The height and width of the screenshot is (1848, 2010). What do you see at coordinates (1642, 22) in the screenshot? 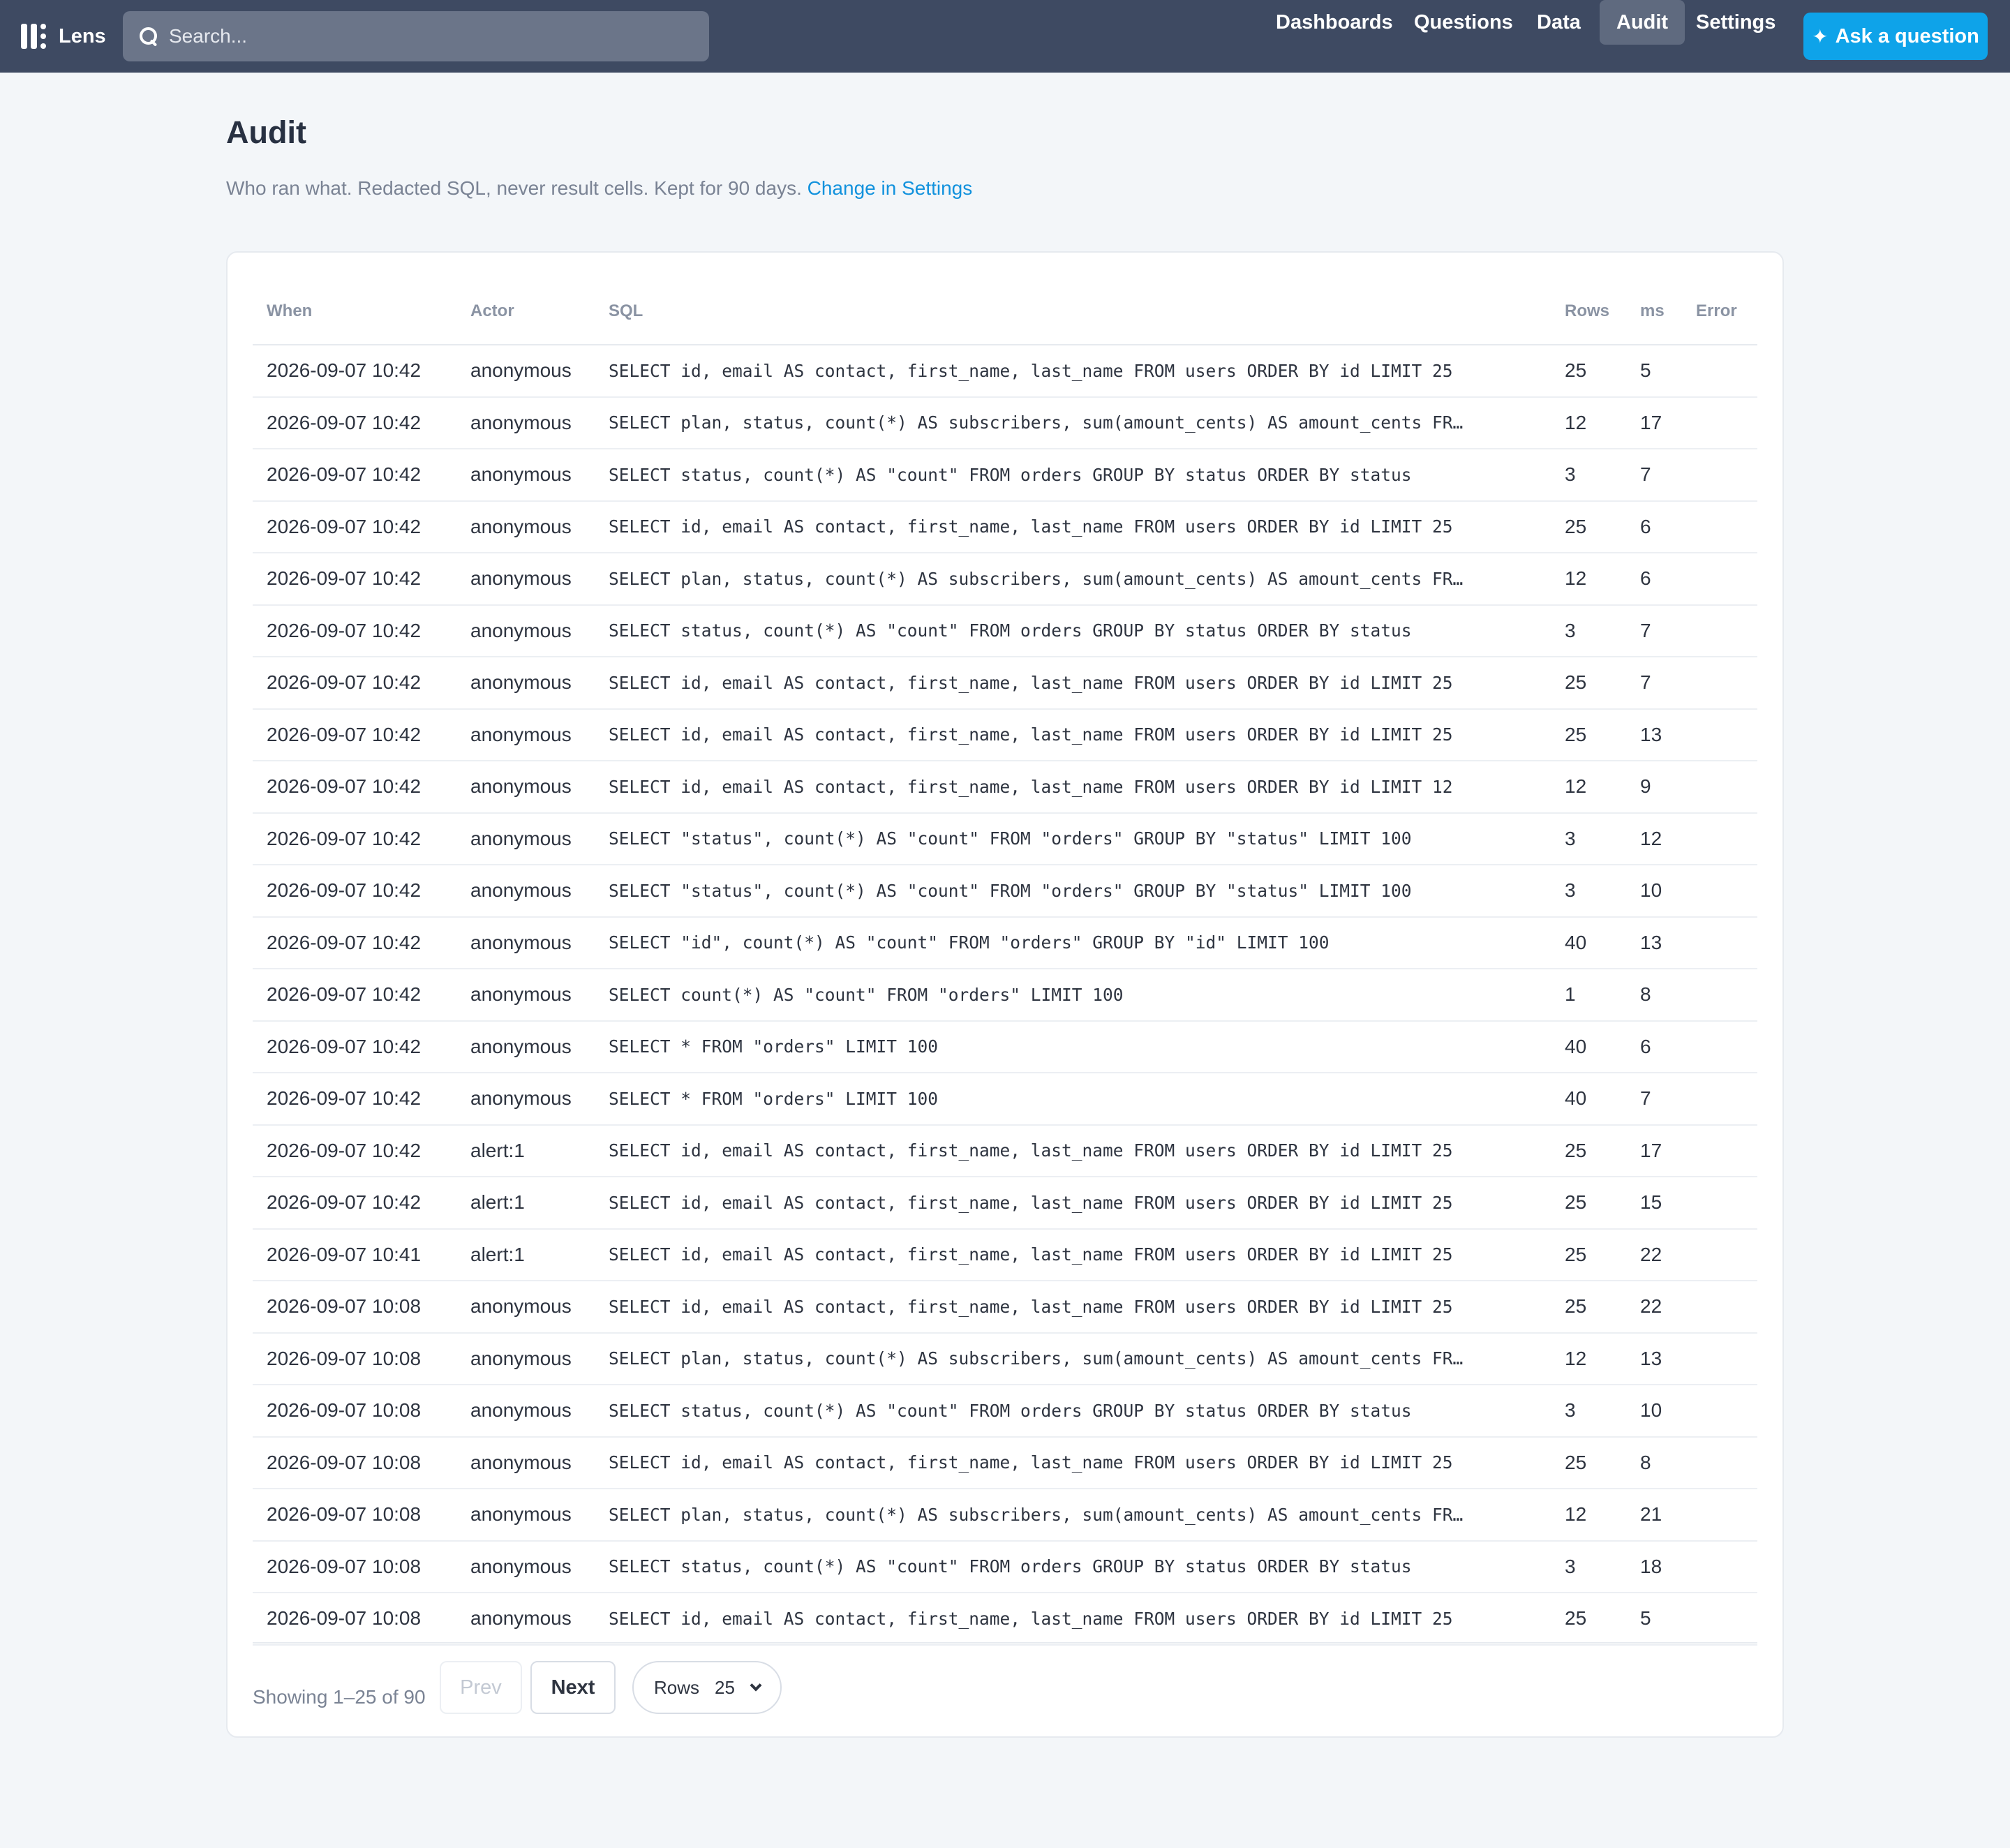
I see `nav-audit: Audit` at bounding box center [1642, 22].